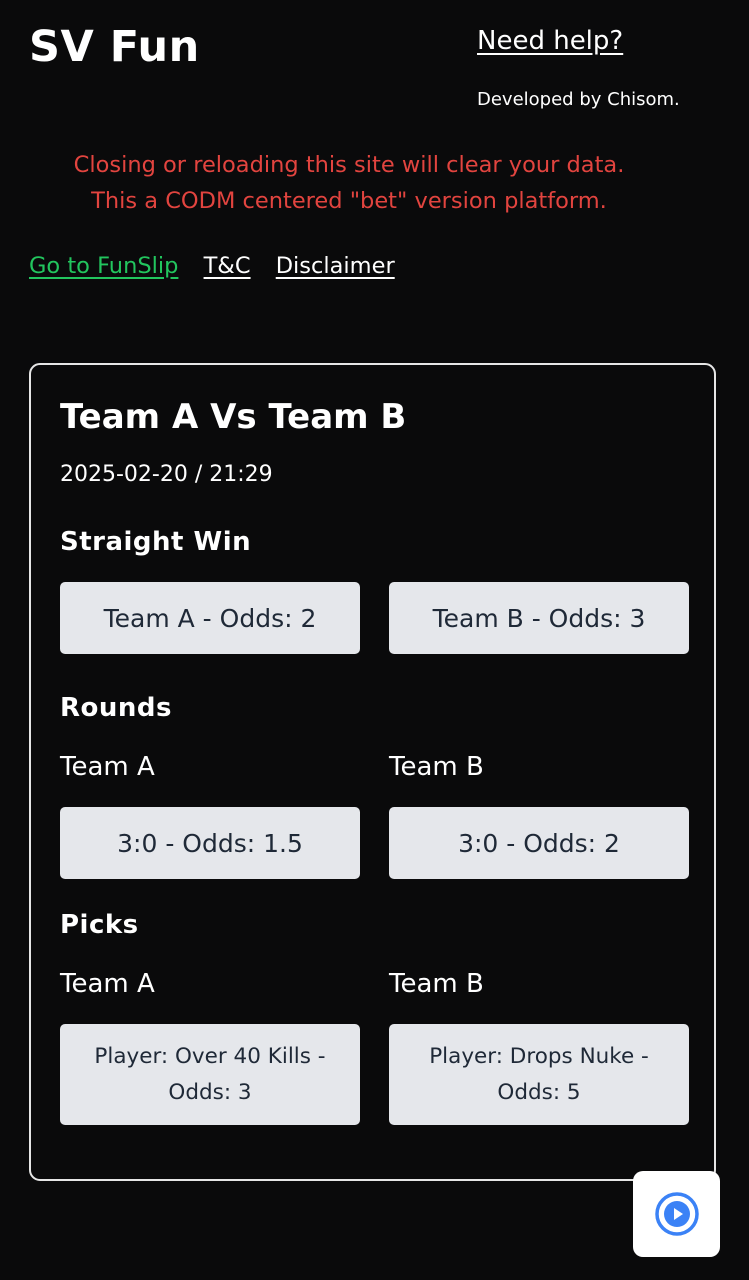 The image size is (749, 1280). I want to click on picks-team-a-button: Player: Over 40 Kills - Odds: 3, so click(210, 1074).